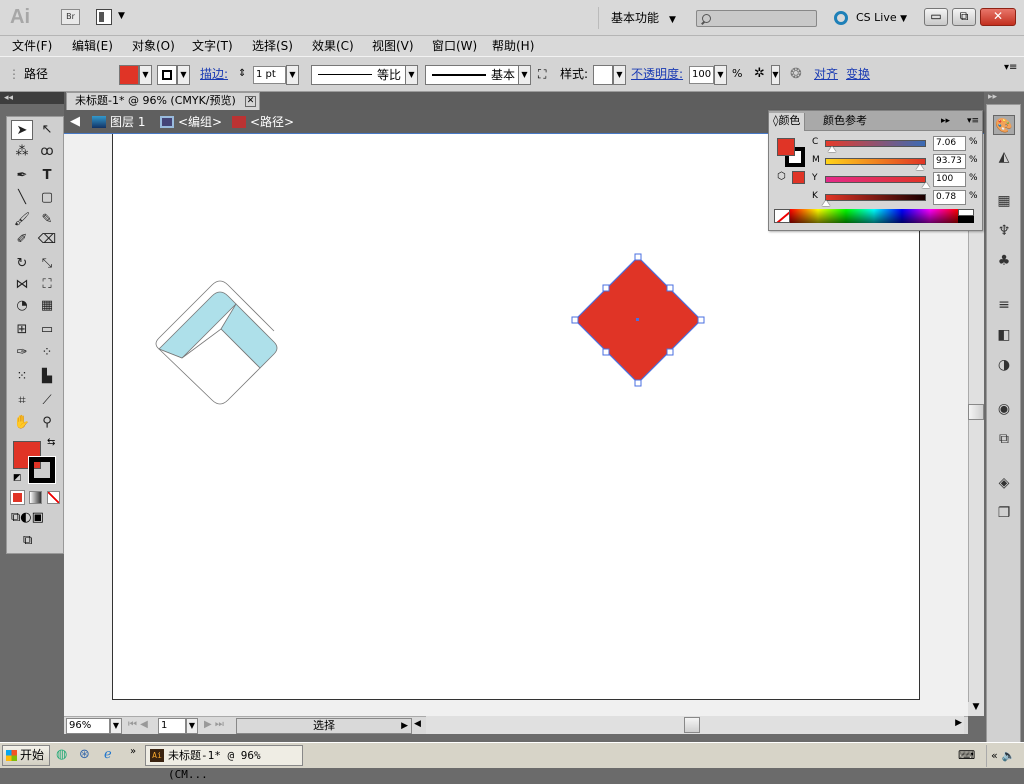  What do you see at coordinates (472, 75) in the screenshot?
I see `brush-definition: 基本` at bounding box center [472, 75].